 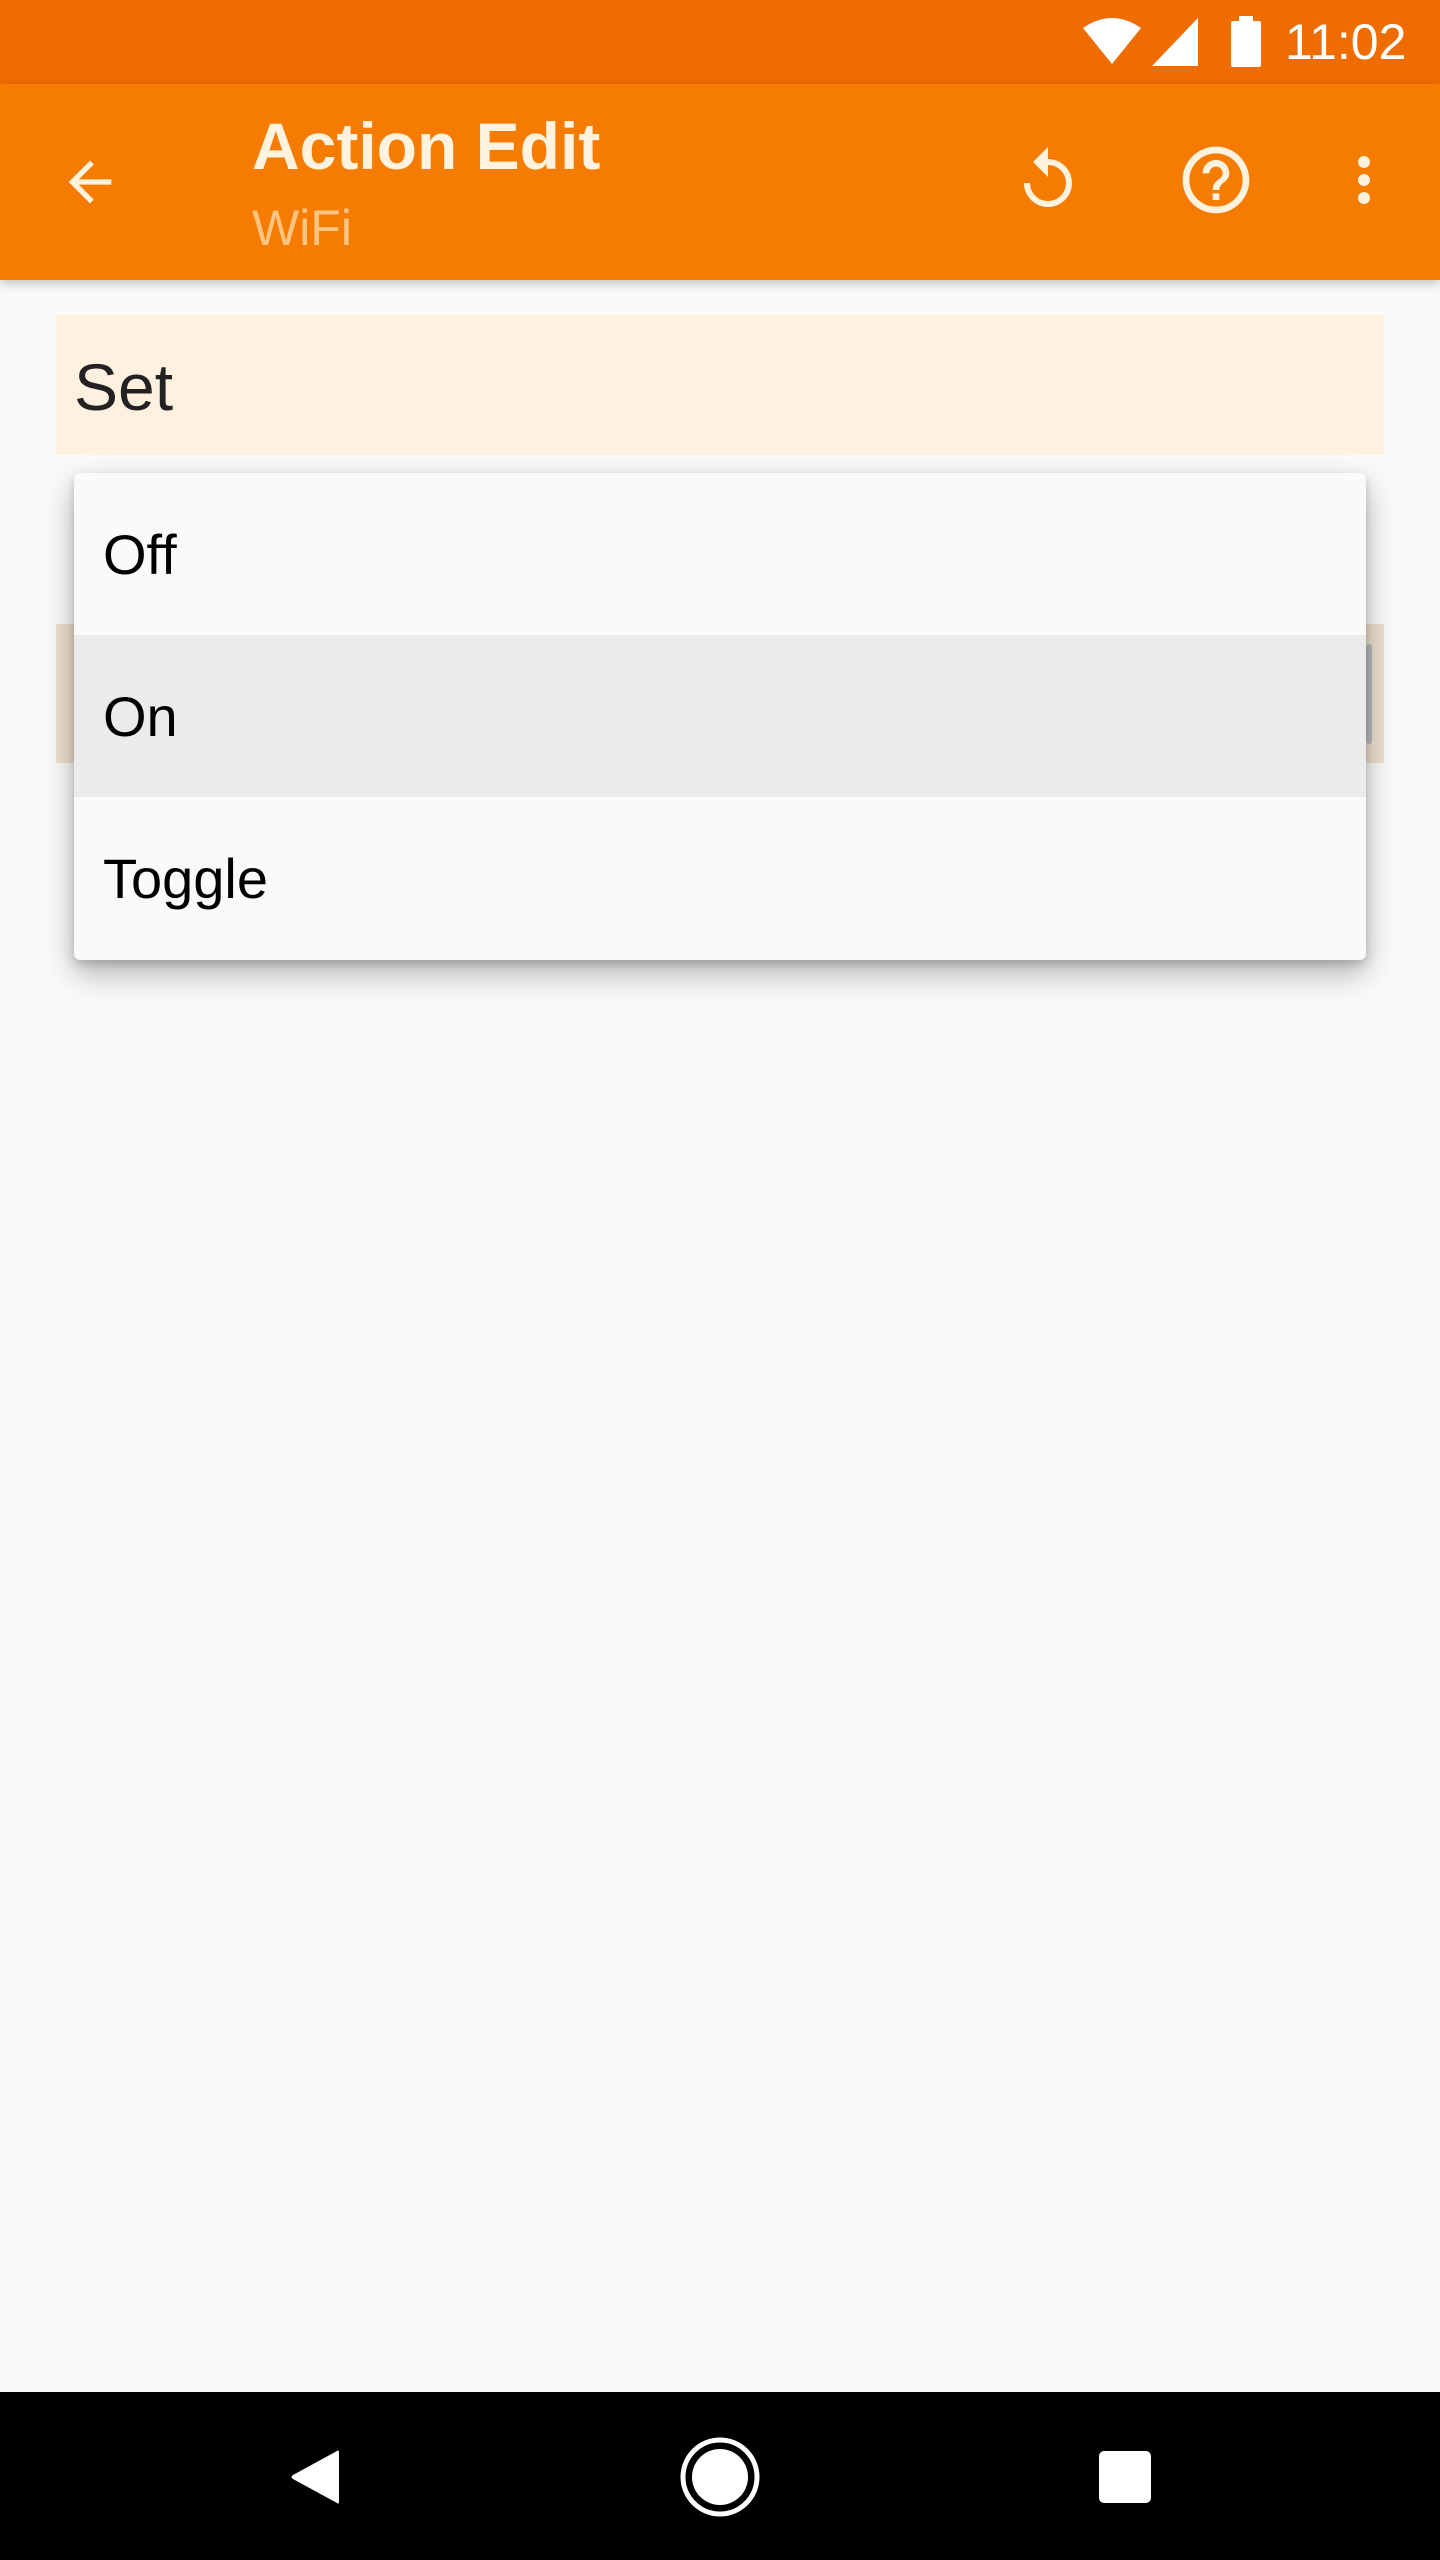 What do you see at coordinates (1112, 41) in the screenshot?
I see `wifi-icon` at bounding box center [1112, 41].